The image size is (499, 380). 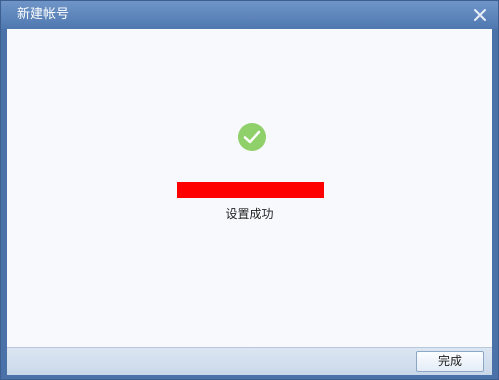 I want to click on status-message: 设置成功, so click(x=249, y=214).